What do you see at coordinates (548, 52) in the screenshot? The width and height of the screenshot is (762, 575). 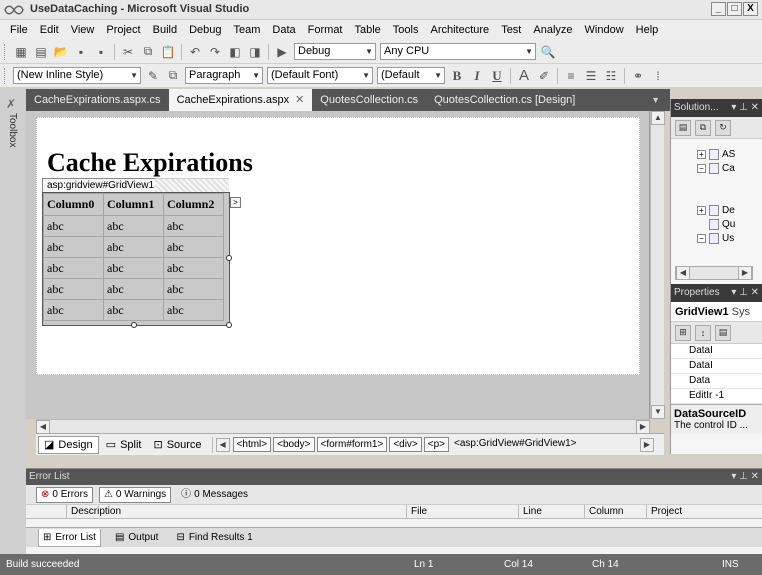 I see `find-icon: 🔍` at bounding box center [548, 52].